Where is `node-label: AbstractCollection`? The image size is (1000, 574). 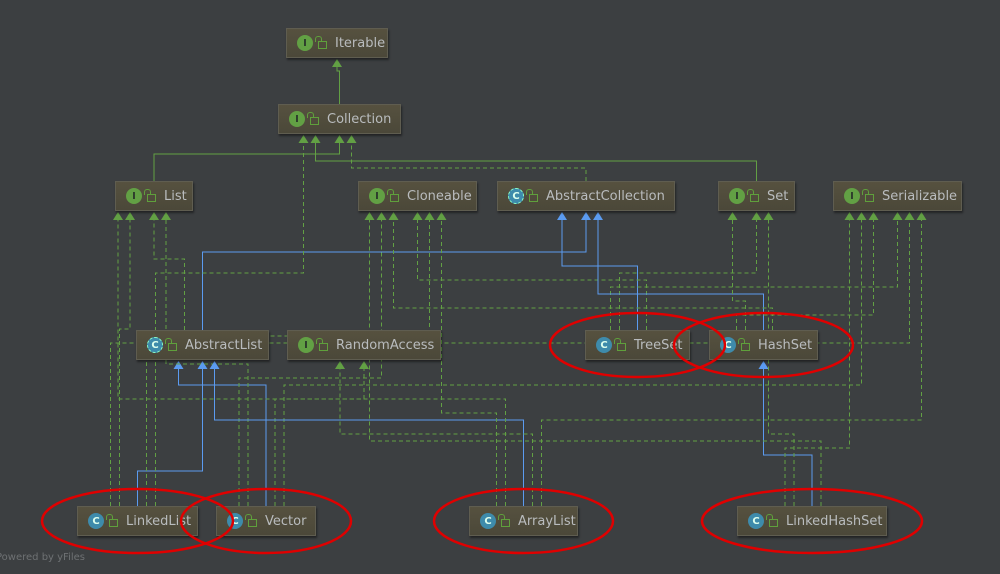 node-label: AbstractCollection is located at coordinates (605, 196).